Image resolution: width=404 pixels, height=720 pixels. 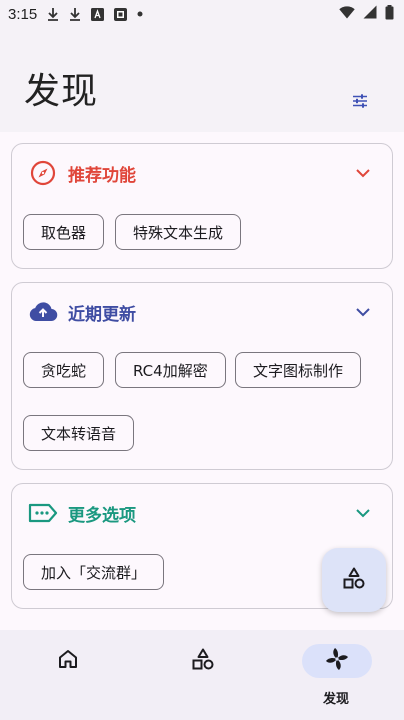 What do you see at coordinates (43, 513) in the screenshot?
I see `label-icon` at bounding box center [43, 513].